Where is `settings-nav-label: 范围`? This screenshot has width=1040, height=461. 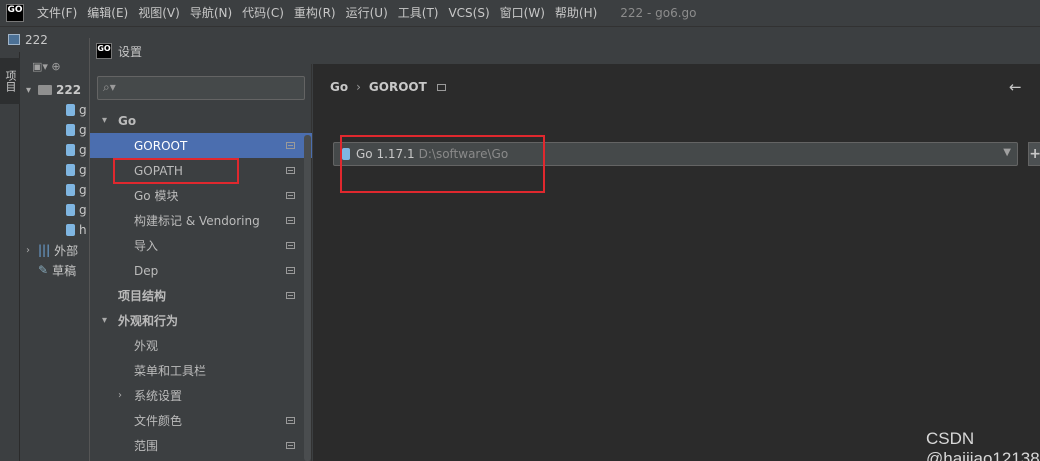 settings-nav-label: 范围 is located at coordinates (146, 446).